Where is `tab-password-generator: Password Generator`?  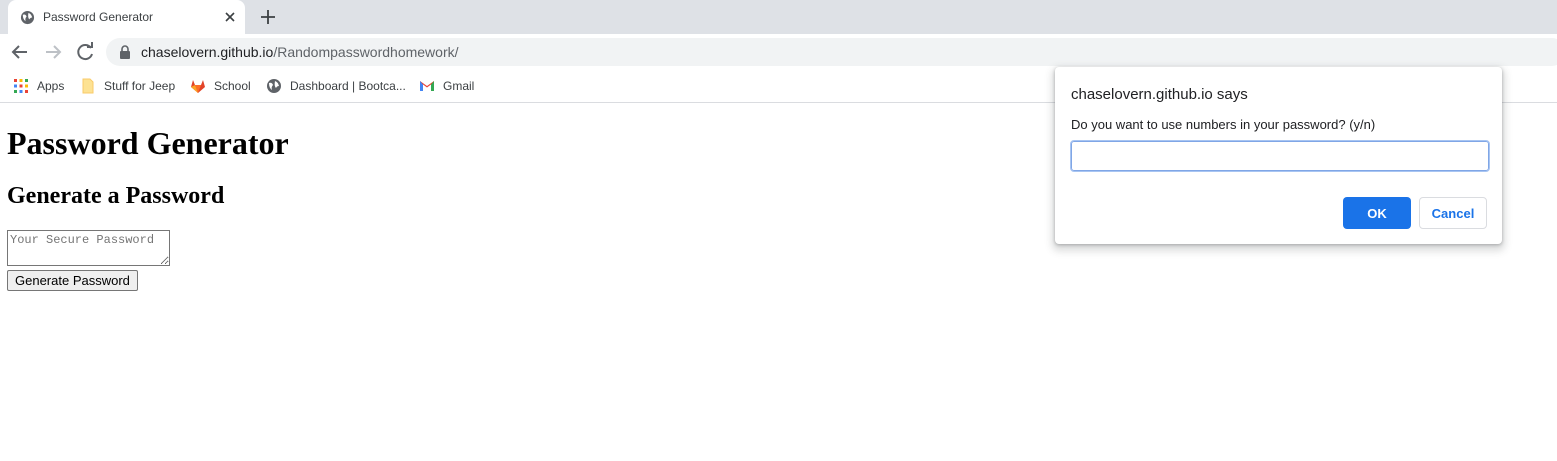
tab-password-generator: Password Generator is located at coordinates (126, 17).